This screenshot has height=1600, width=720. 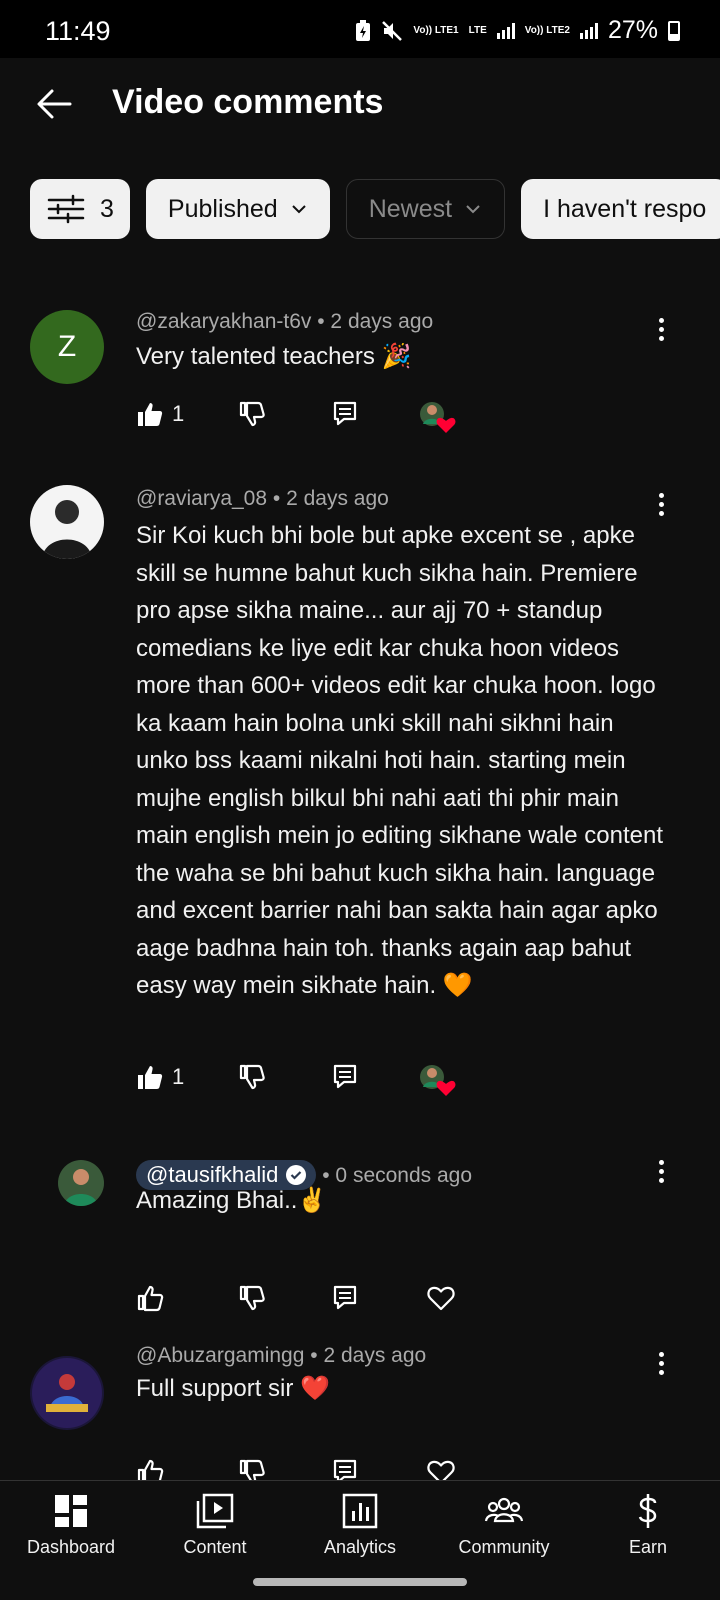 I want to click on network-lte: LTE, so click(x=477, y=30).